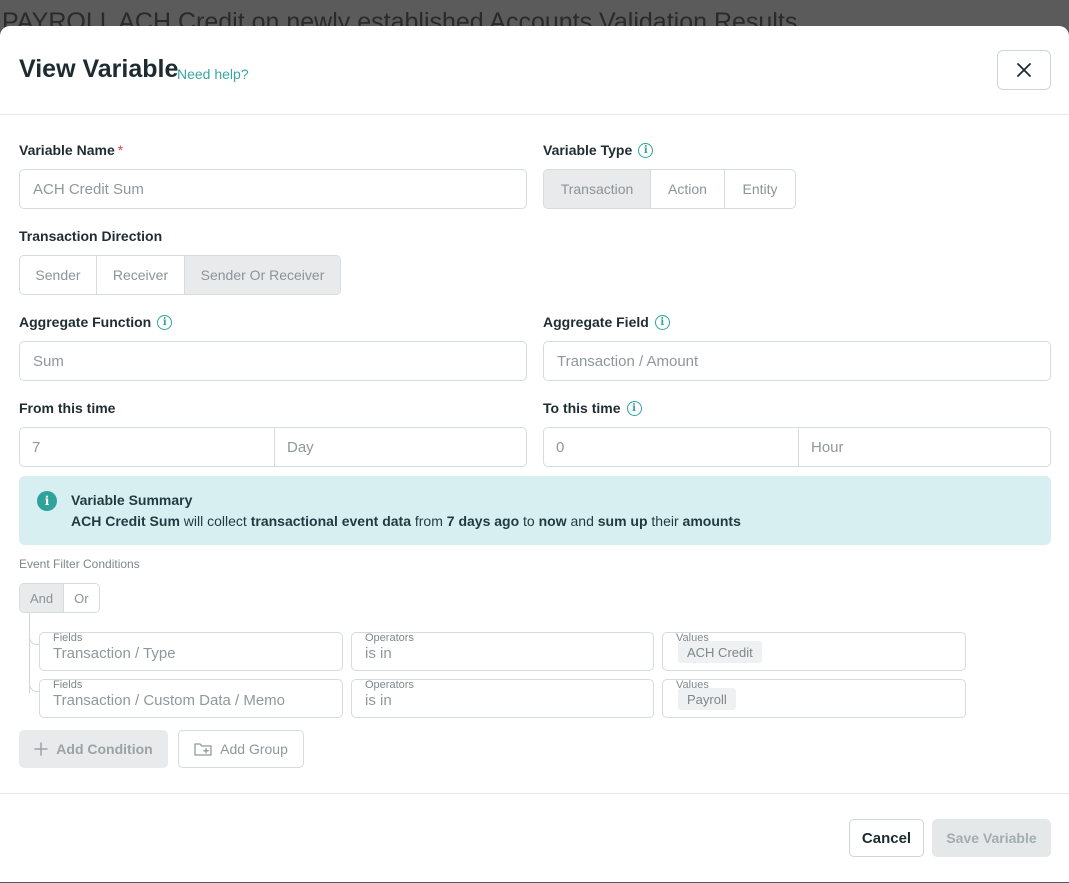 This screenshot has height=883, width=1069. What do you see at coordinates (203, 749) in the screenshot?
I see `folder-plus-icon` at bounding box center [203, 749].